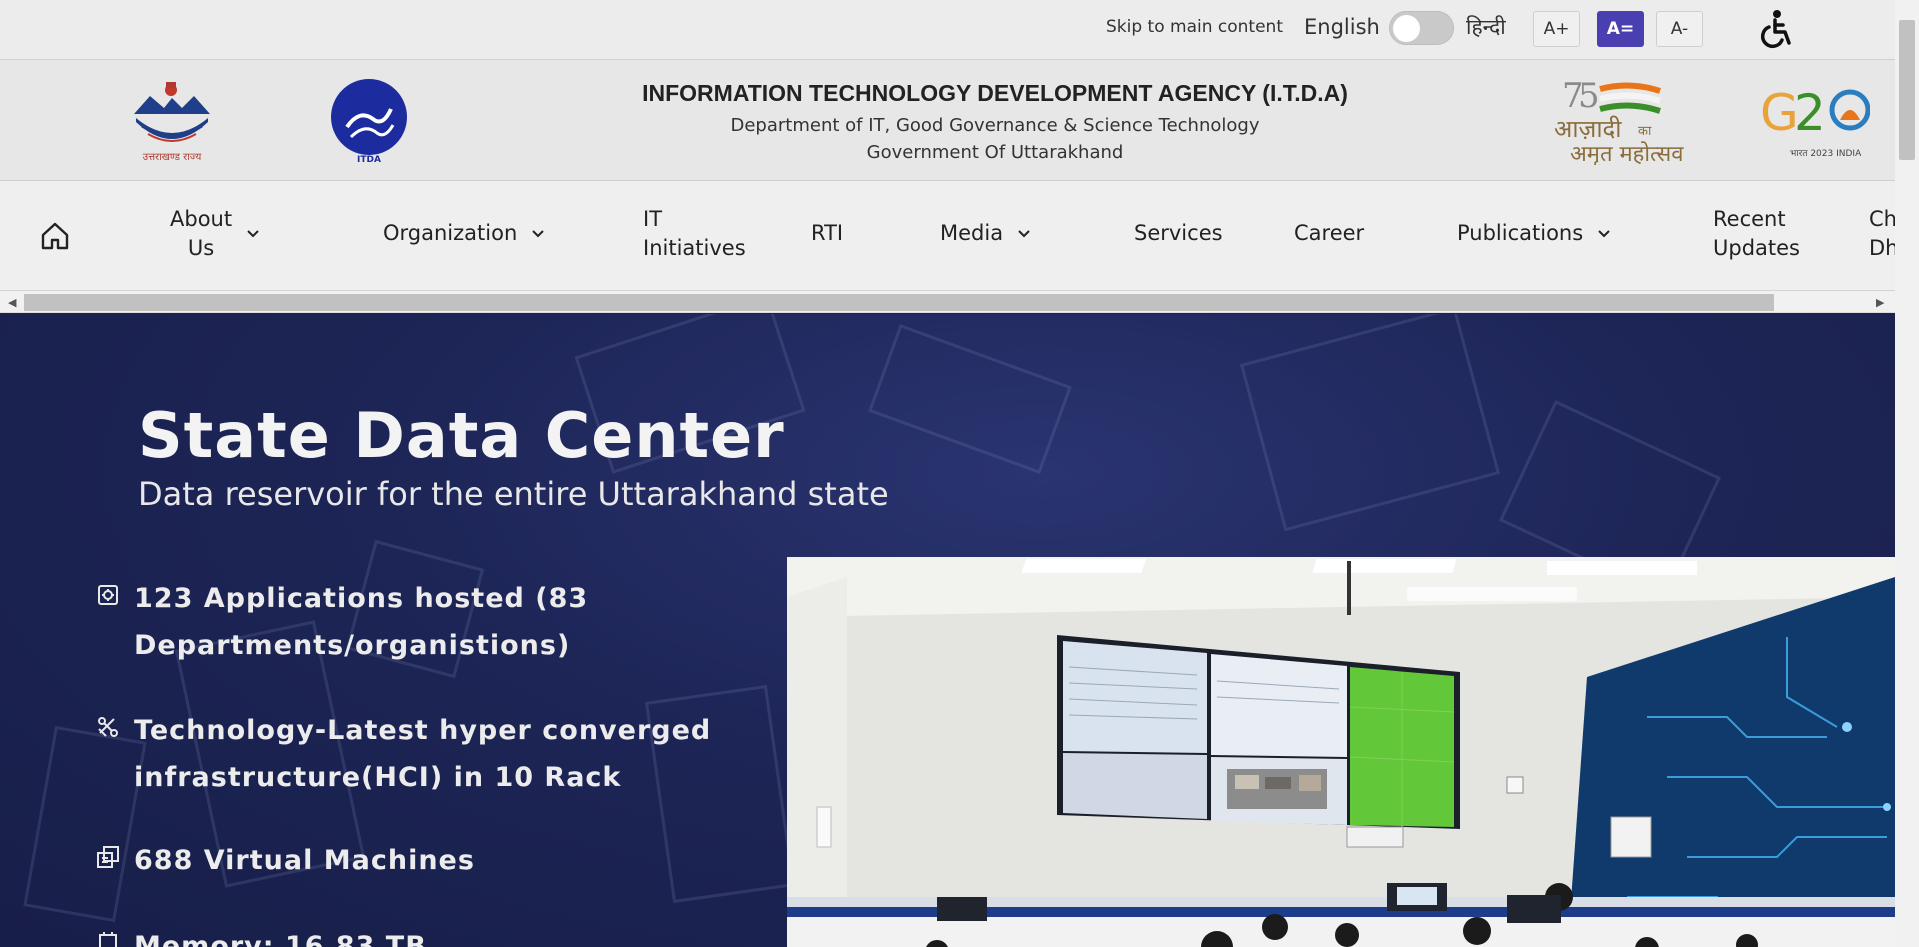 Image resolution: width=1919 pixels, height=947 pixels. I want to click on nav-about-us-label-2: Us, so click(201, 248).